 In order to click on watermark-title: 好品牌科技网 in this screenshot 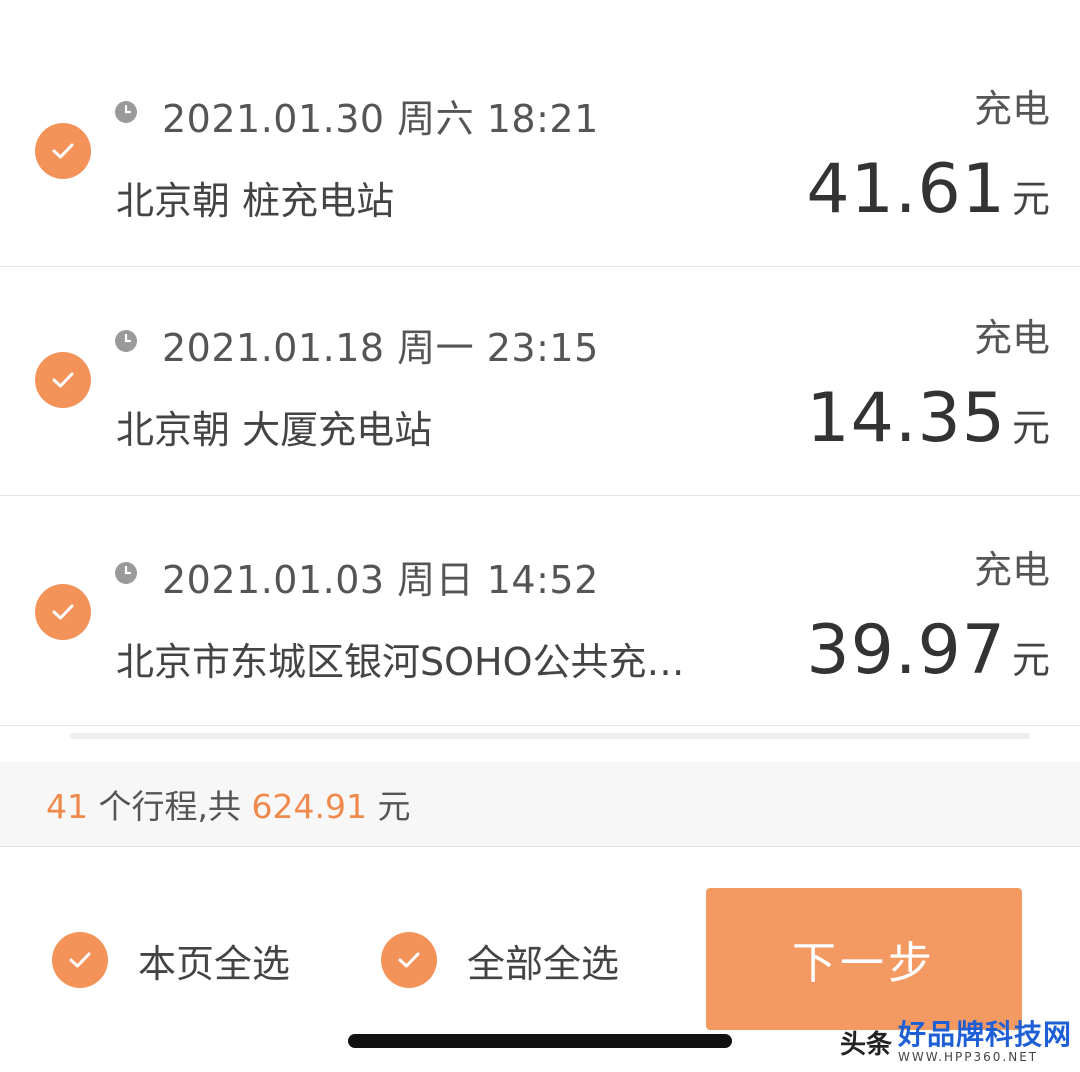, I will do `click(984, 1034)`.